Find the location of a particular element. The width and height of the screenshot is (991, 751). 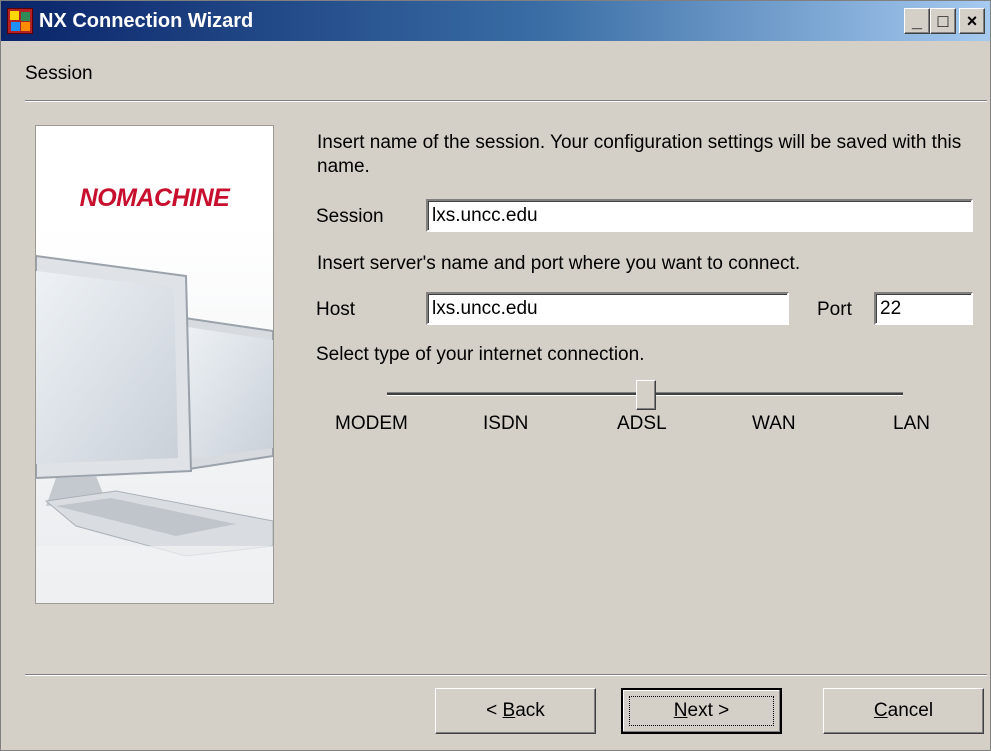

maximize-button: □ is located at coordinates (943, 21).